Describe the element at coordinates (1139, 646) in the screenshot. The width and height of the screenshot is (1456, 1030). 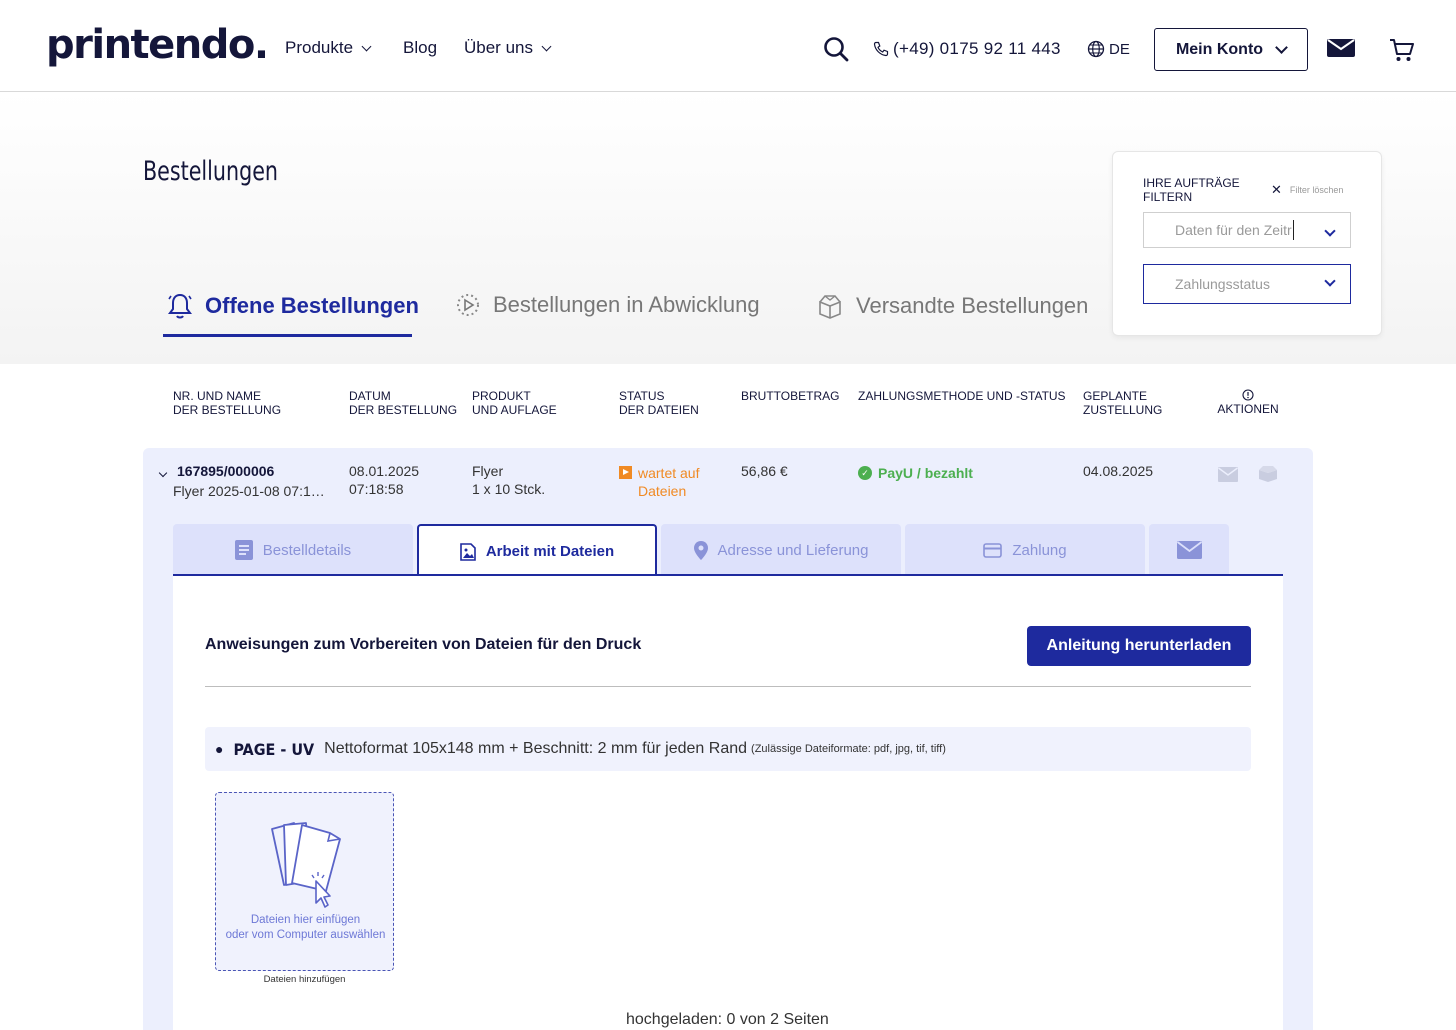
I see `download-guide-button: Anleitung herunterladen` at that location.